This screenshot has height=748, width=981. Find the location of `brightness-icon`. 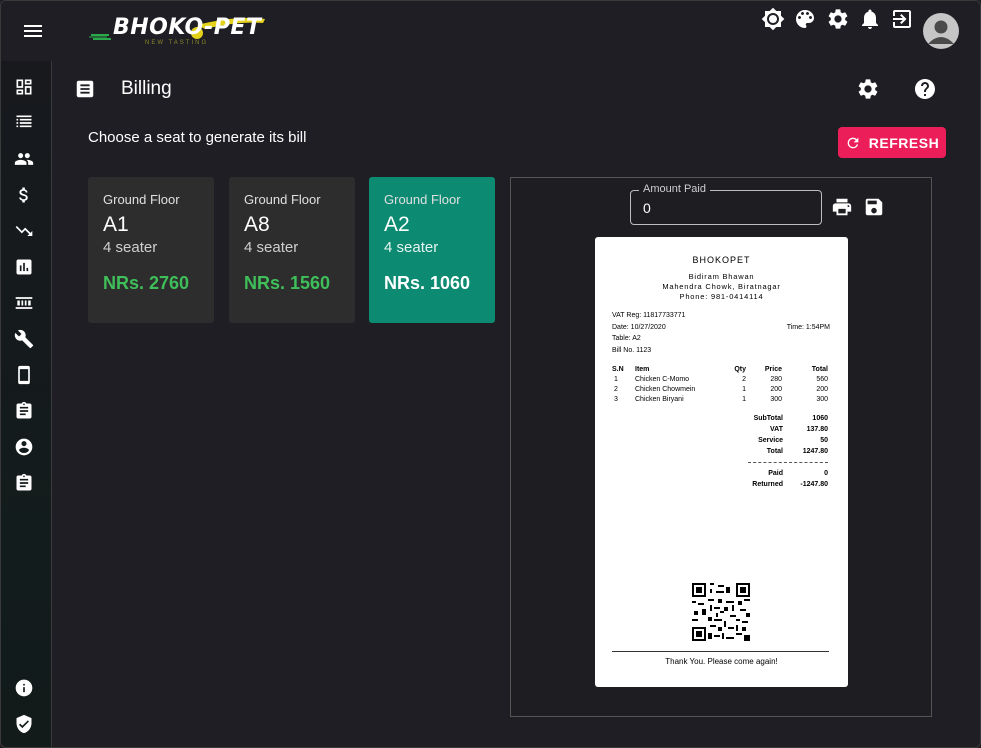

brightness-icon is located at coordinates (773, 19).